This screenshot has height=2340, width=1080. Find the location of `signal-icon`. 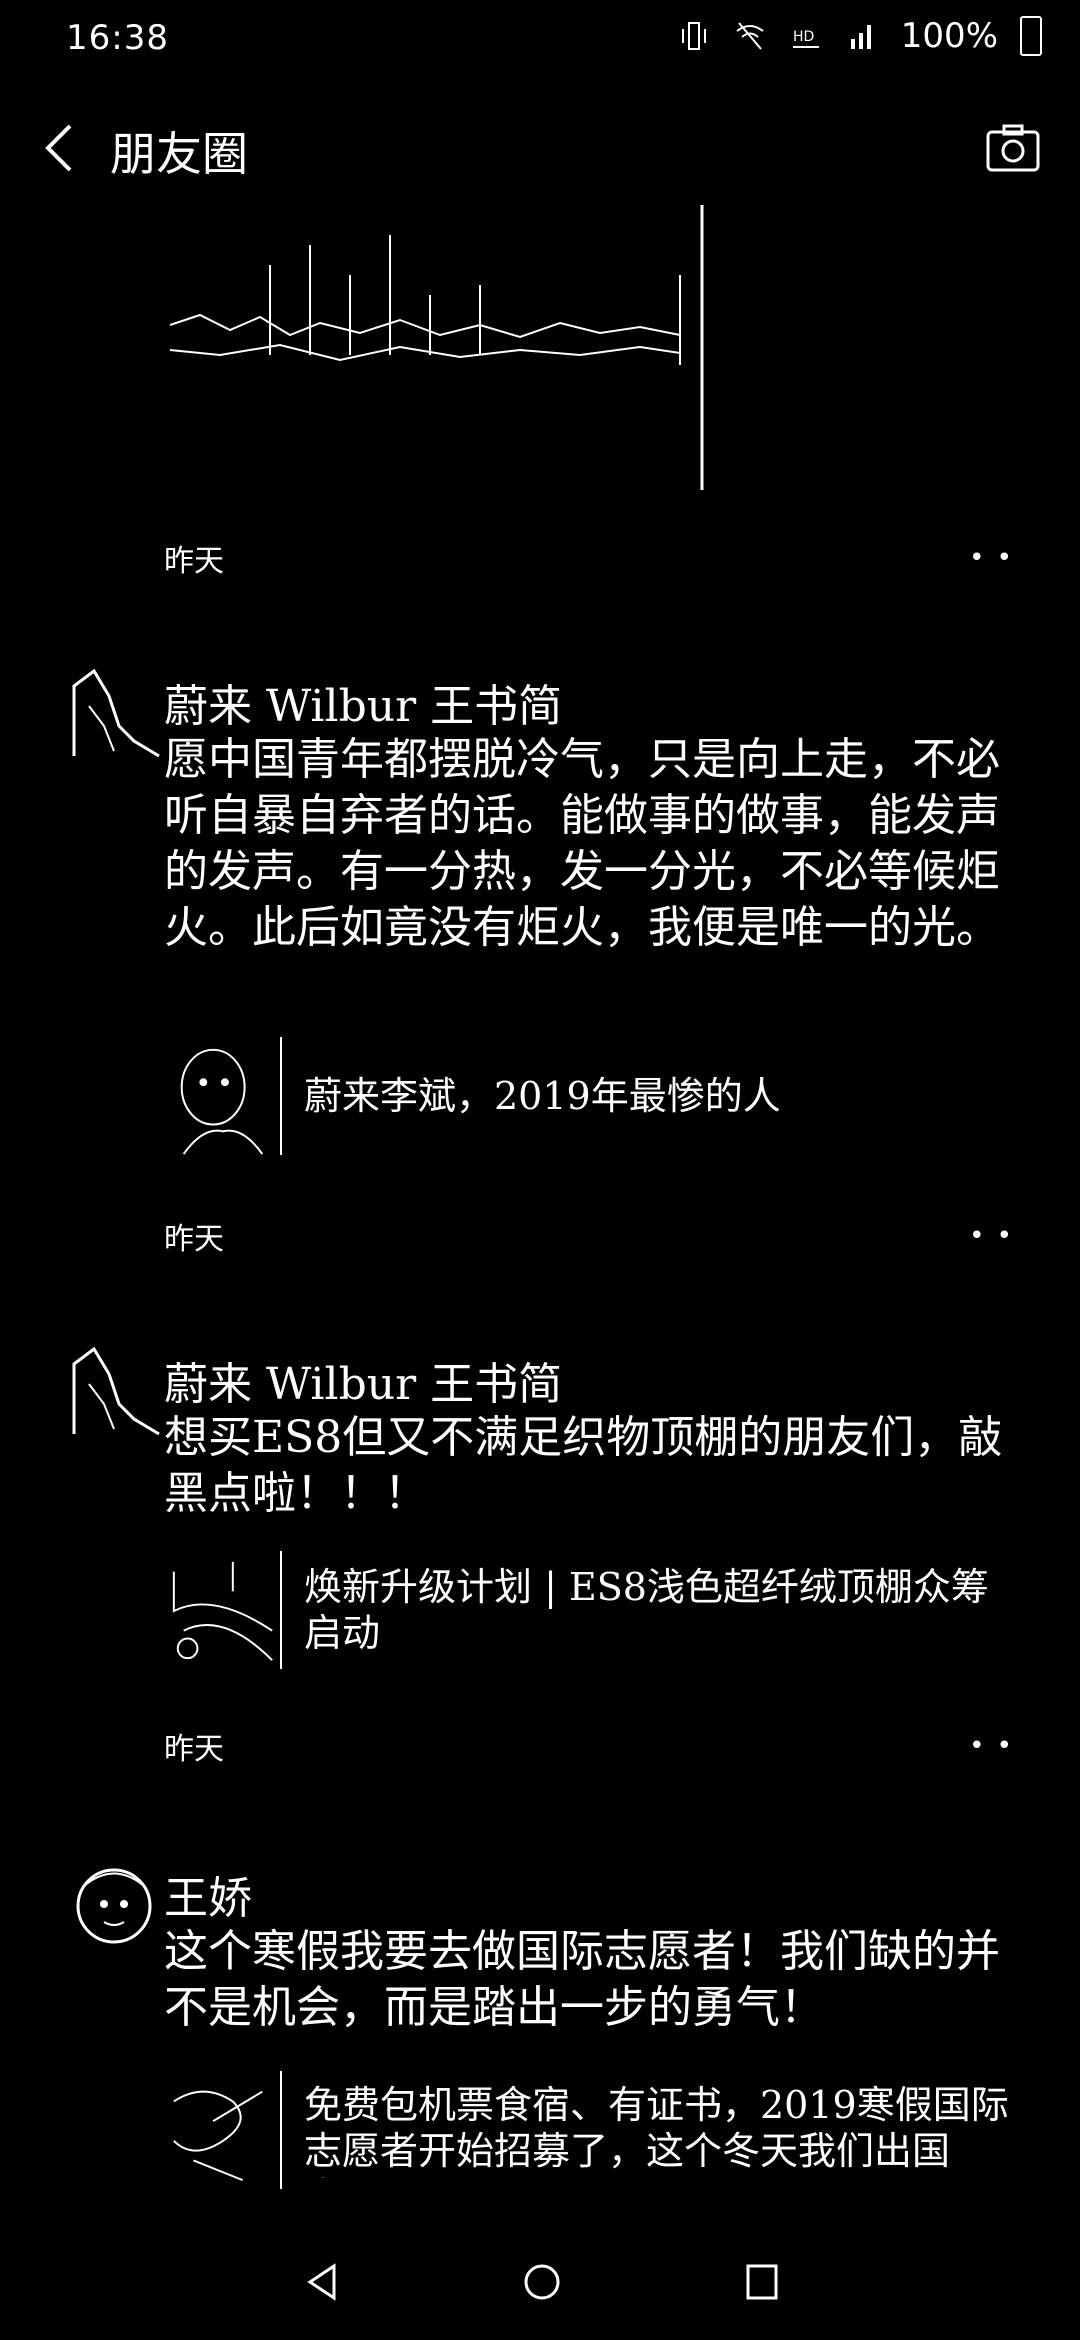

signal-icon is located at coordinates (860, 37).